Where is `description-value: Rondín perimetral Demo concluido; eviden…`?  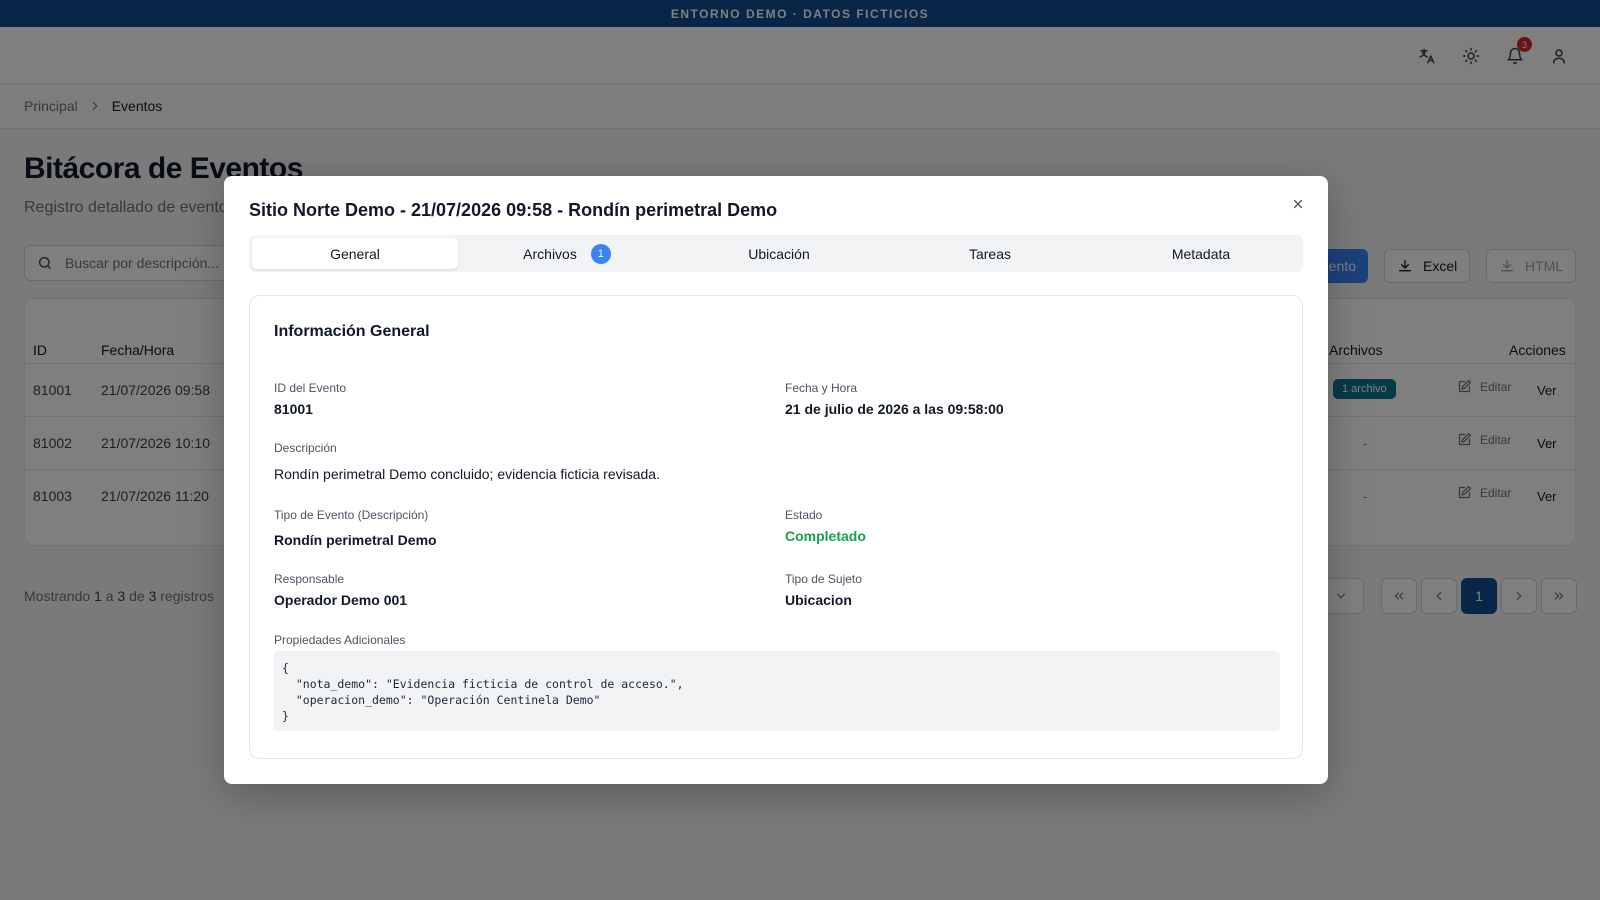 description-value: Rondín perimetral Demo concluido; eviden… is located at coordinates (467, 474).